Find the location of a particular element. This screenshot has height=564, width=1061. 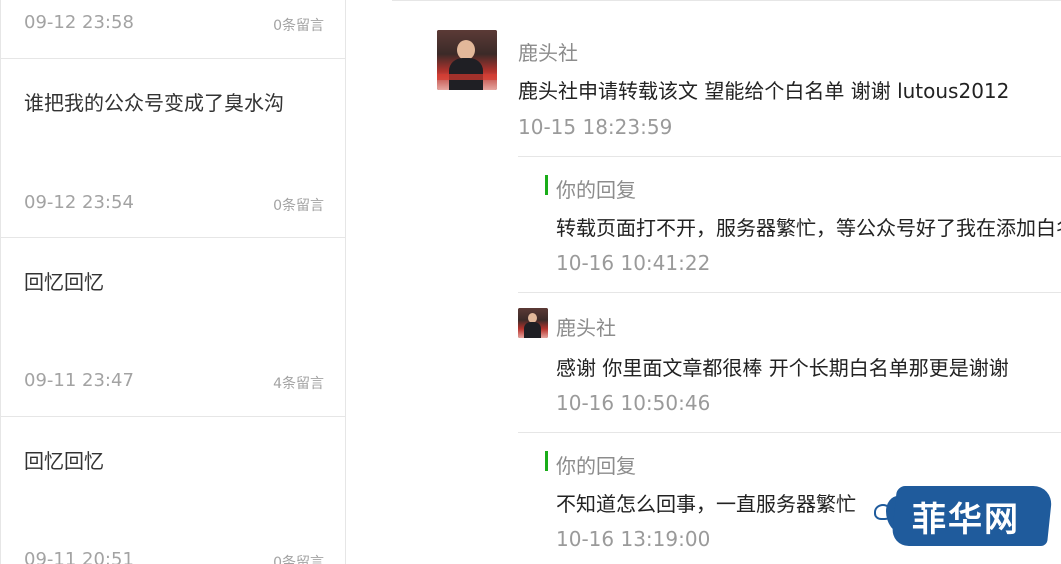

article-item: 09-12 23:58 0条留言 is located at coordinates (173, 29).